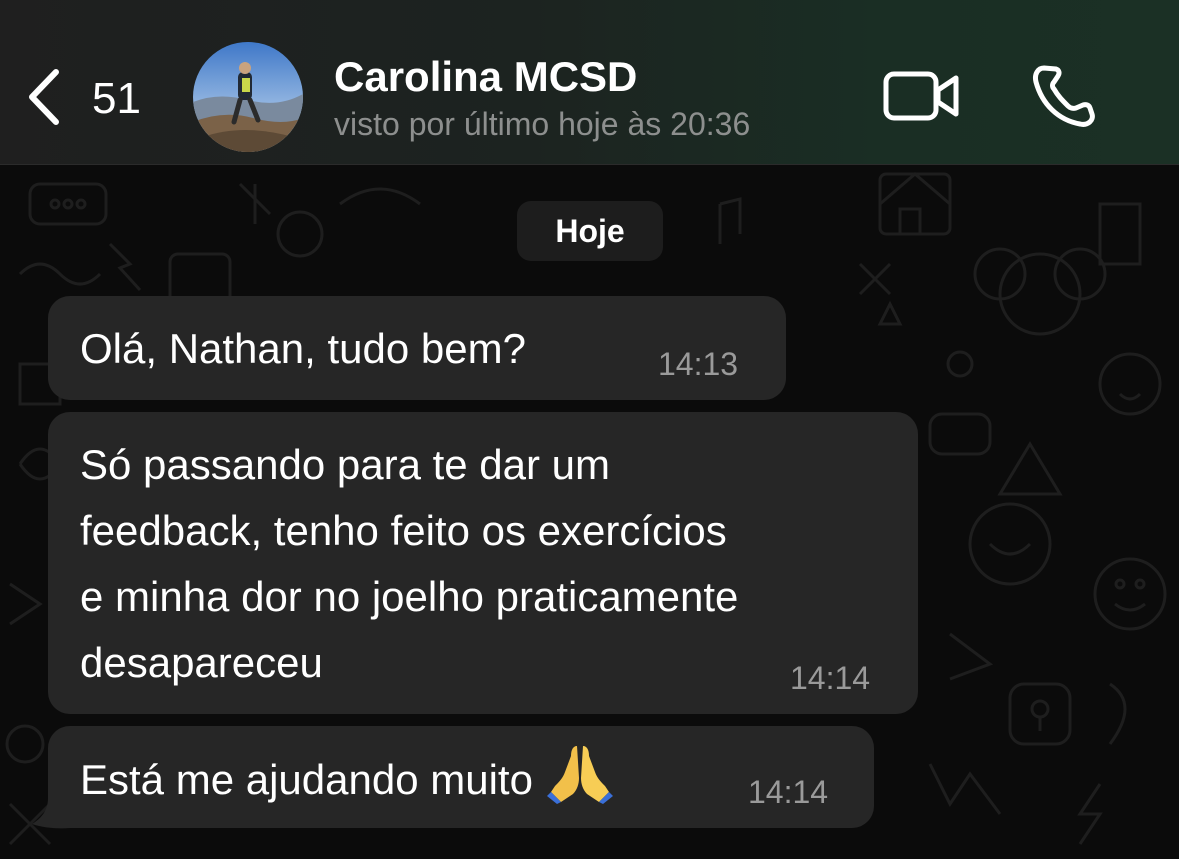 The width and height of the screenshot is (1179, 859). I want to click on avatar, so click(248, 97).